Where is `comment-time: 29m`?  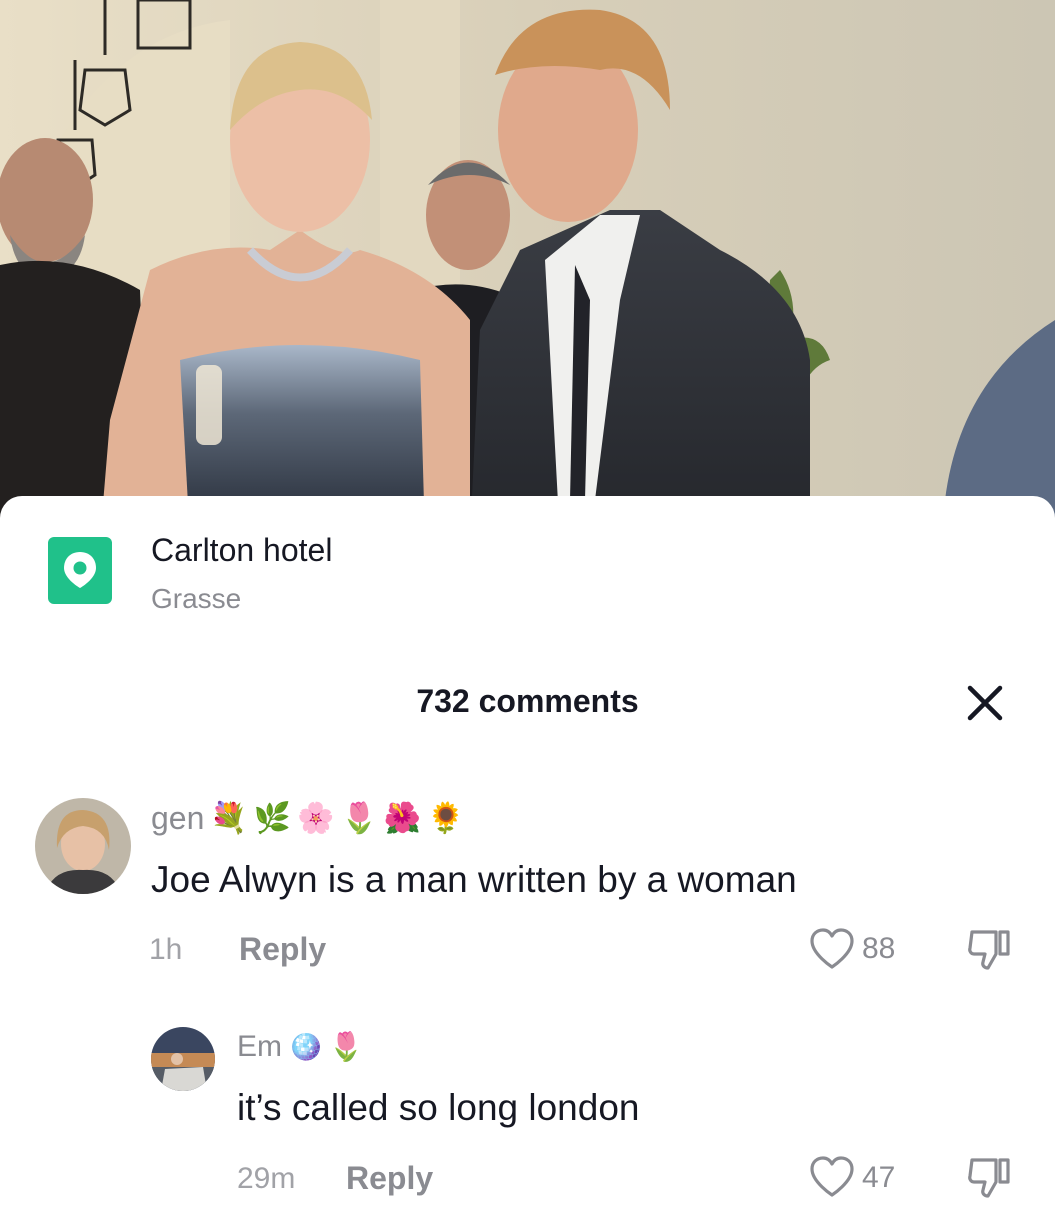
comment-time: 29m is located at coordinates (266, 1178).